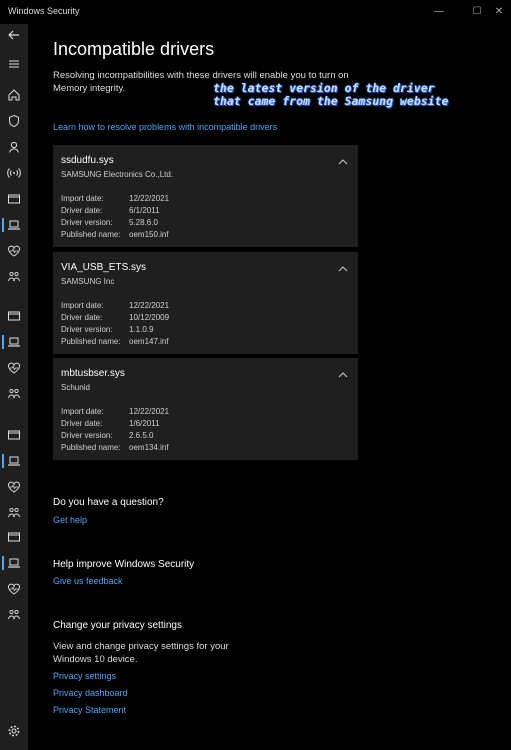 The height and width of the screenshot is (750, 511). What do you see at coordinates (90, 693) in the screenshot?
I see `privacy-dashboard-link: Privacy dashboard` at bounding box center [90, 693].